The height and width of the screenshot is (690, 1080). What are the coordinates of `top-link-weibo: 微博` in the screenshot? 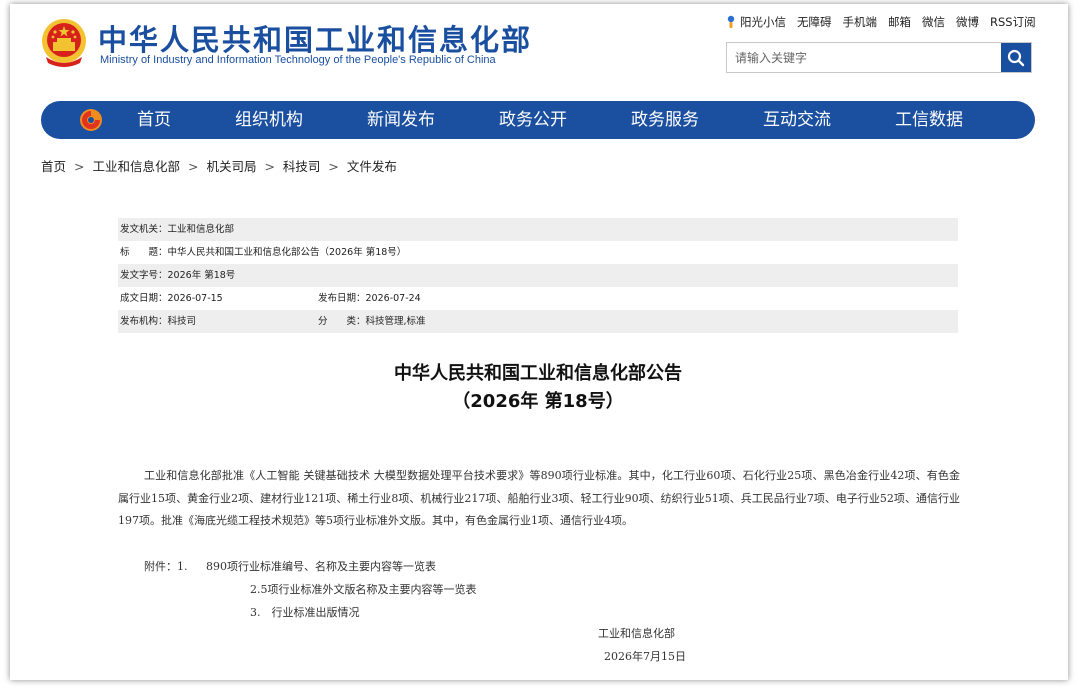 It's located at (967, 22).